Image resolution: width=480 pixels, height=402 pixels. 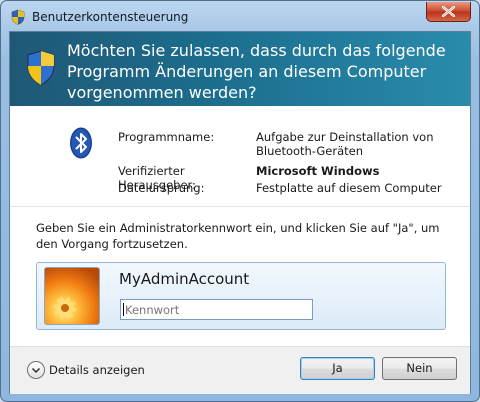 What do you see at coordinates (81, 145) in the screenshot?
I see `bluetooth-icon` at bounding box center [81, 145].